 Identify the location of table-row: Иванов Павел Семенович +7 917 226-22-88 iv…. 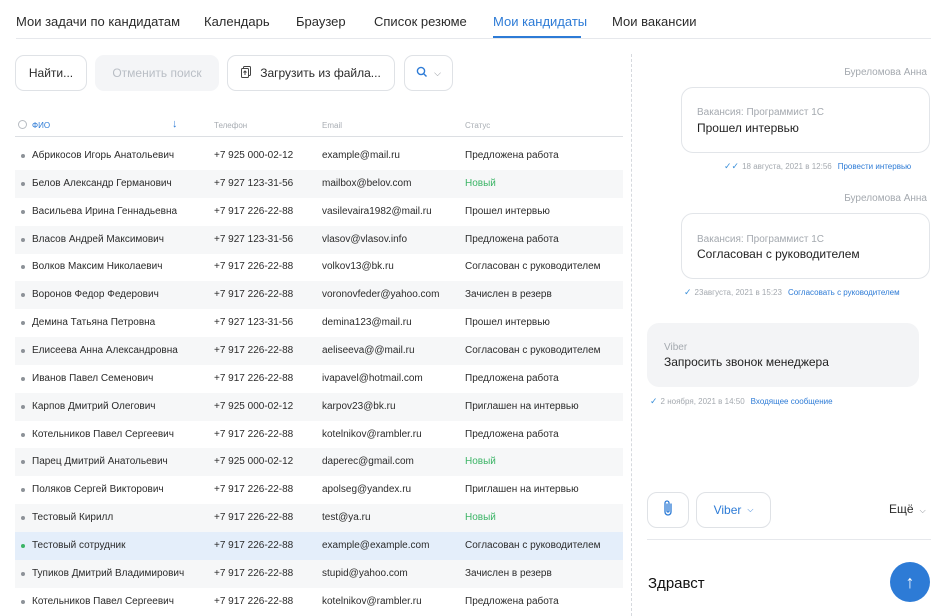
(319, 379).